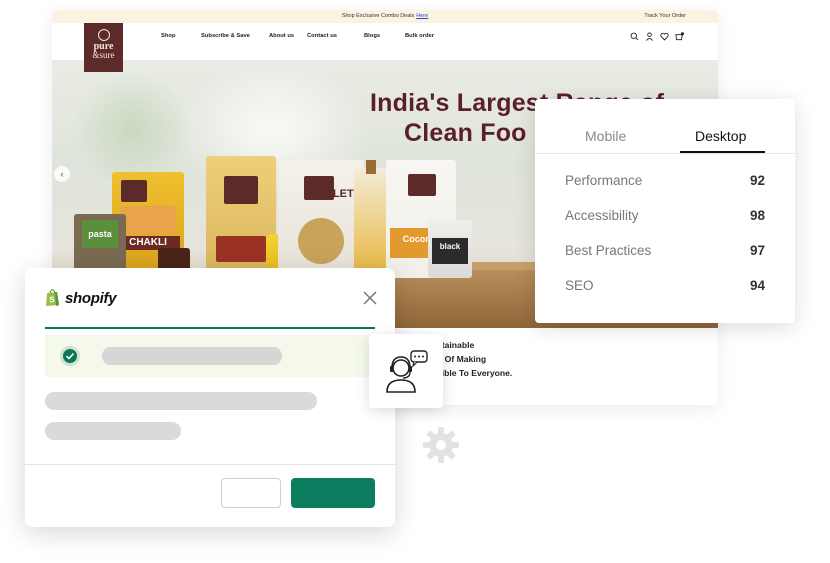  Describe the element at coordinates (441, 445) in the screenshot. I see `gear-icon` at that location.